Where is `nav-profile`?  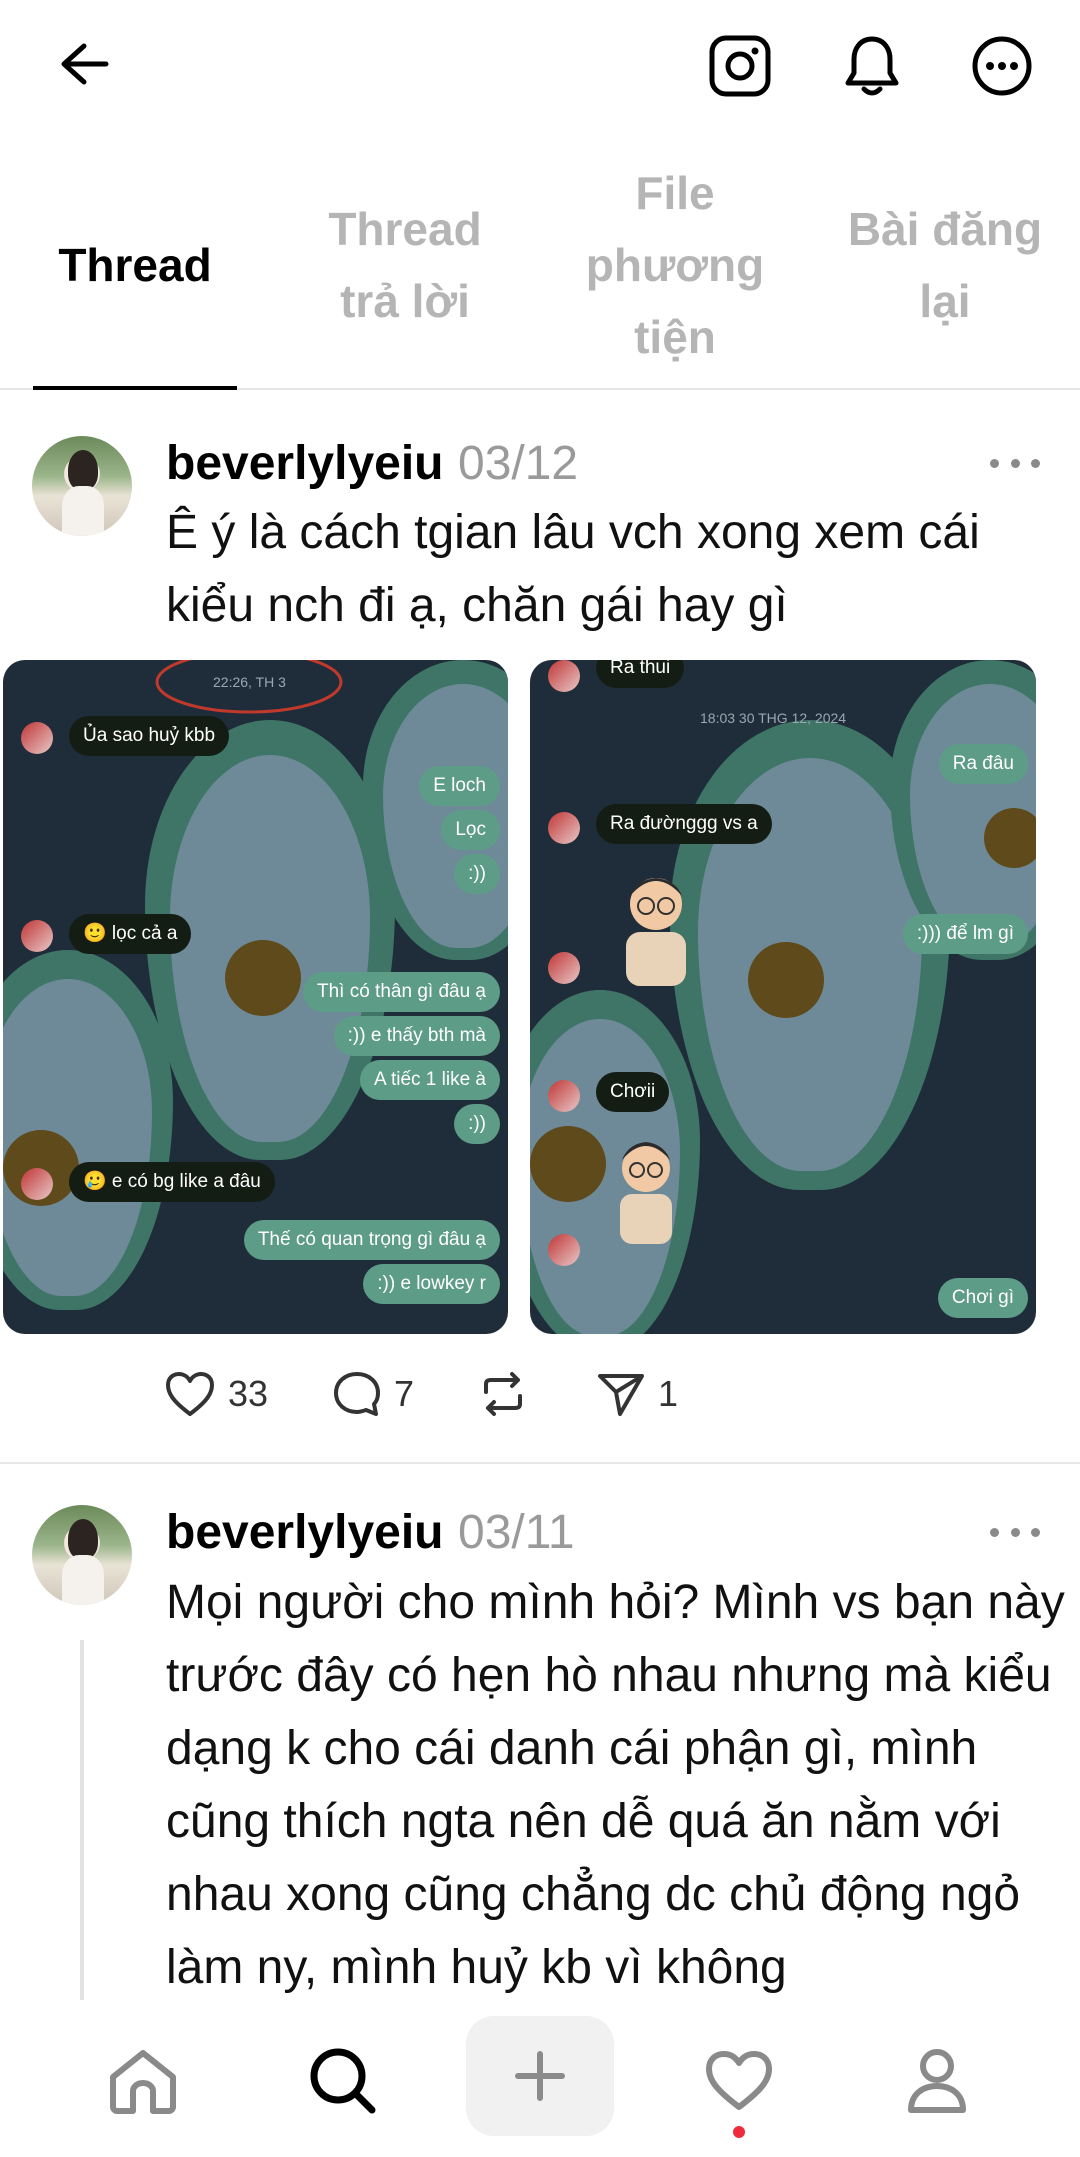
nav-profile is located at coordinates (937, 2081).